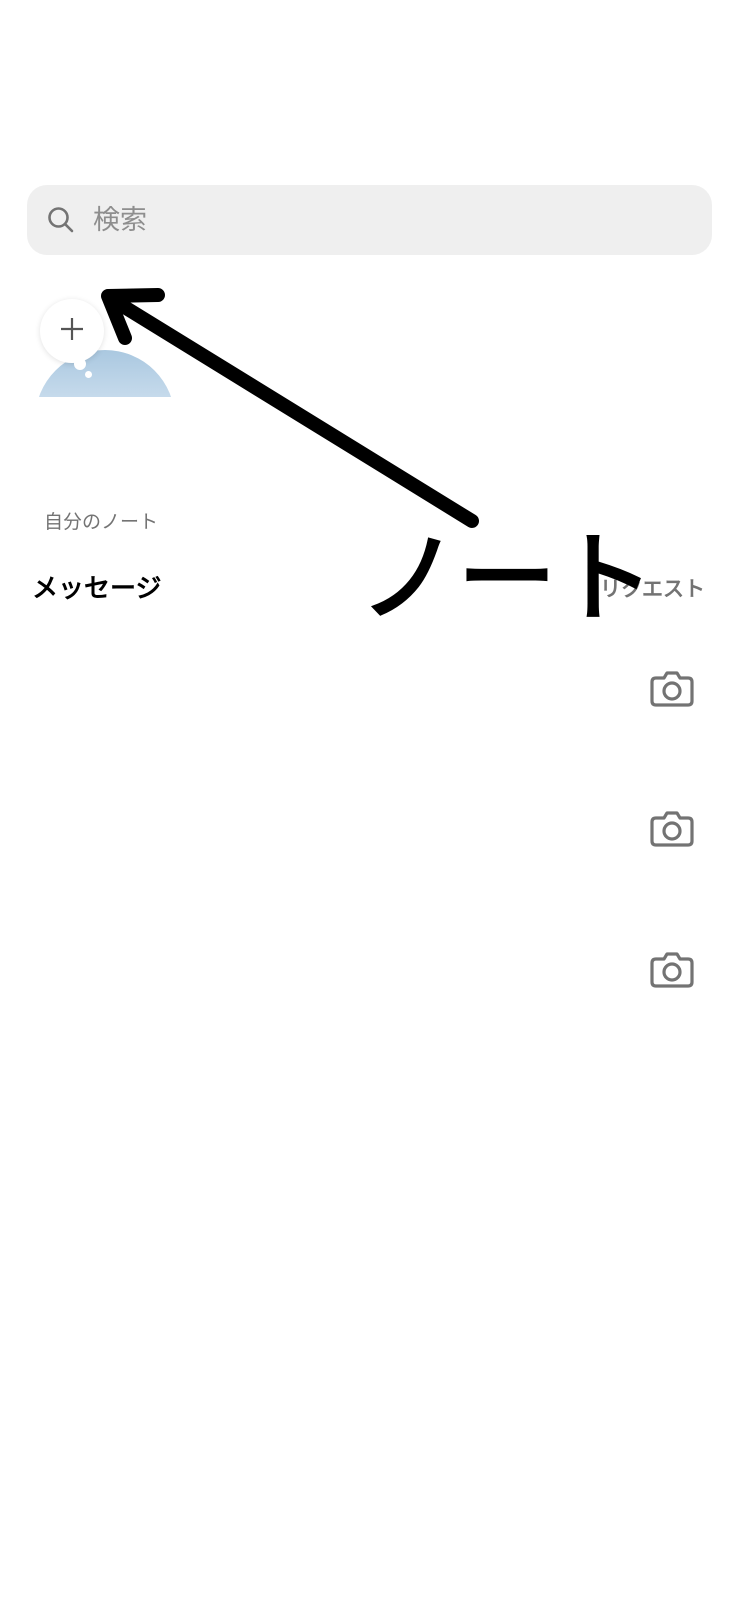 This screenshot has height=1600, width=739. What do you see at coordinates (110, 451) in the screenshot?
I see `avatar-overlay` at bounding box center [110, 451].